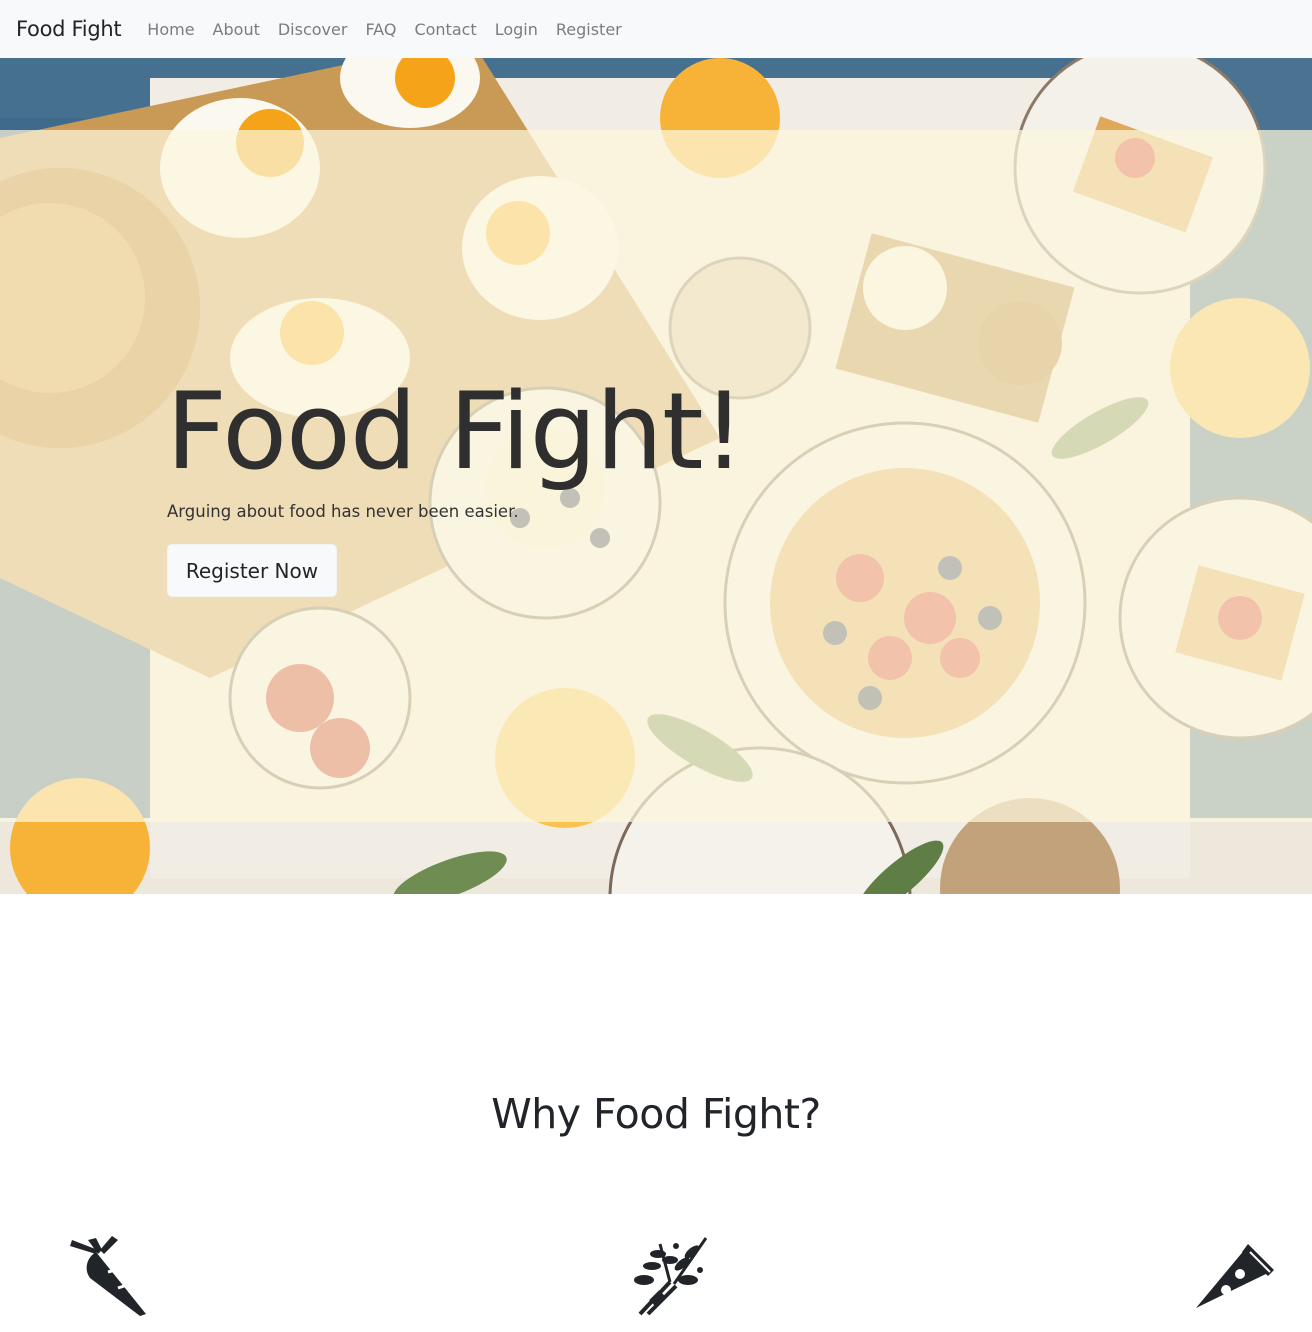 The image size is (1312, 1332). What do you see at coordinates (671, 1276) in the screenshot?
I see `herbs-icon` at bounding box center [671, 1276].